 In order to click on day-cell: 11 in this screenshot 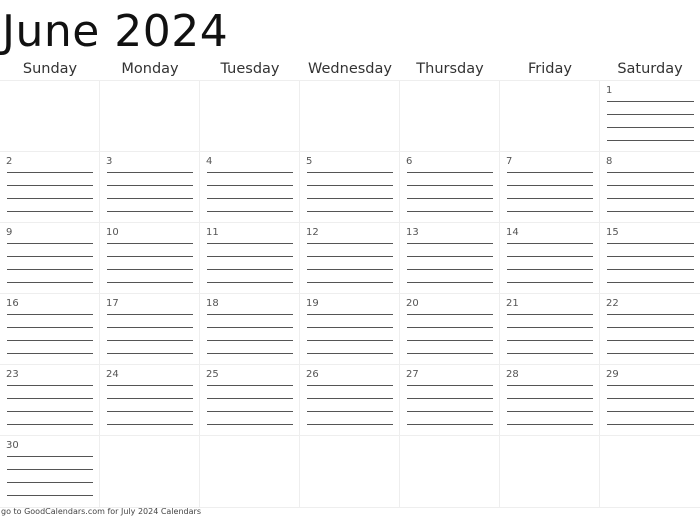, I will do `click(250, 258)`.